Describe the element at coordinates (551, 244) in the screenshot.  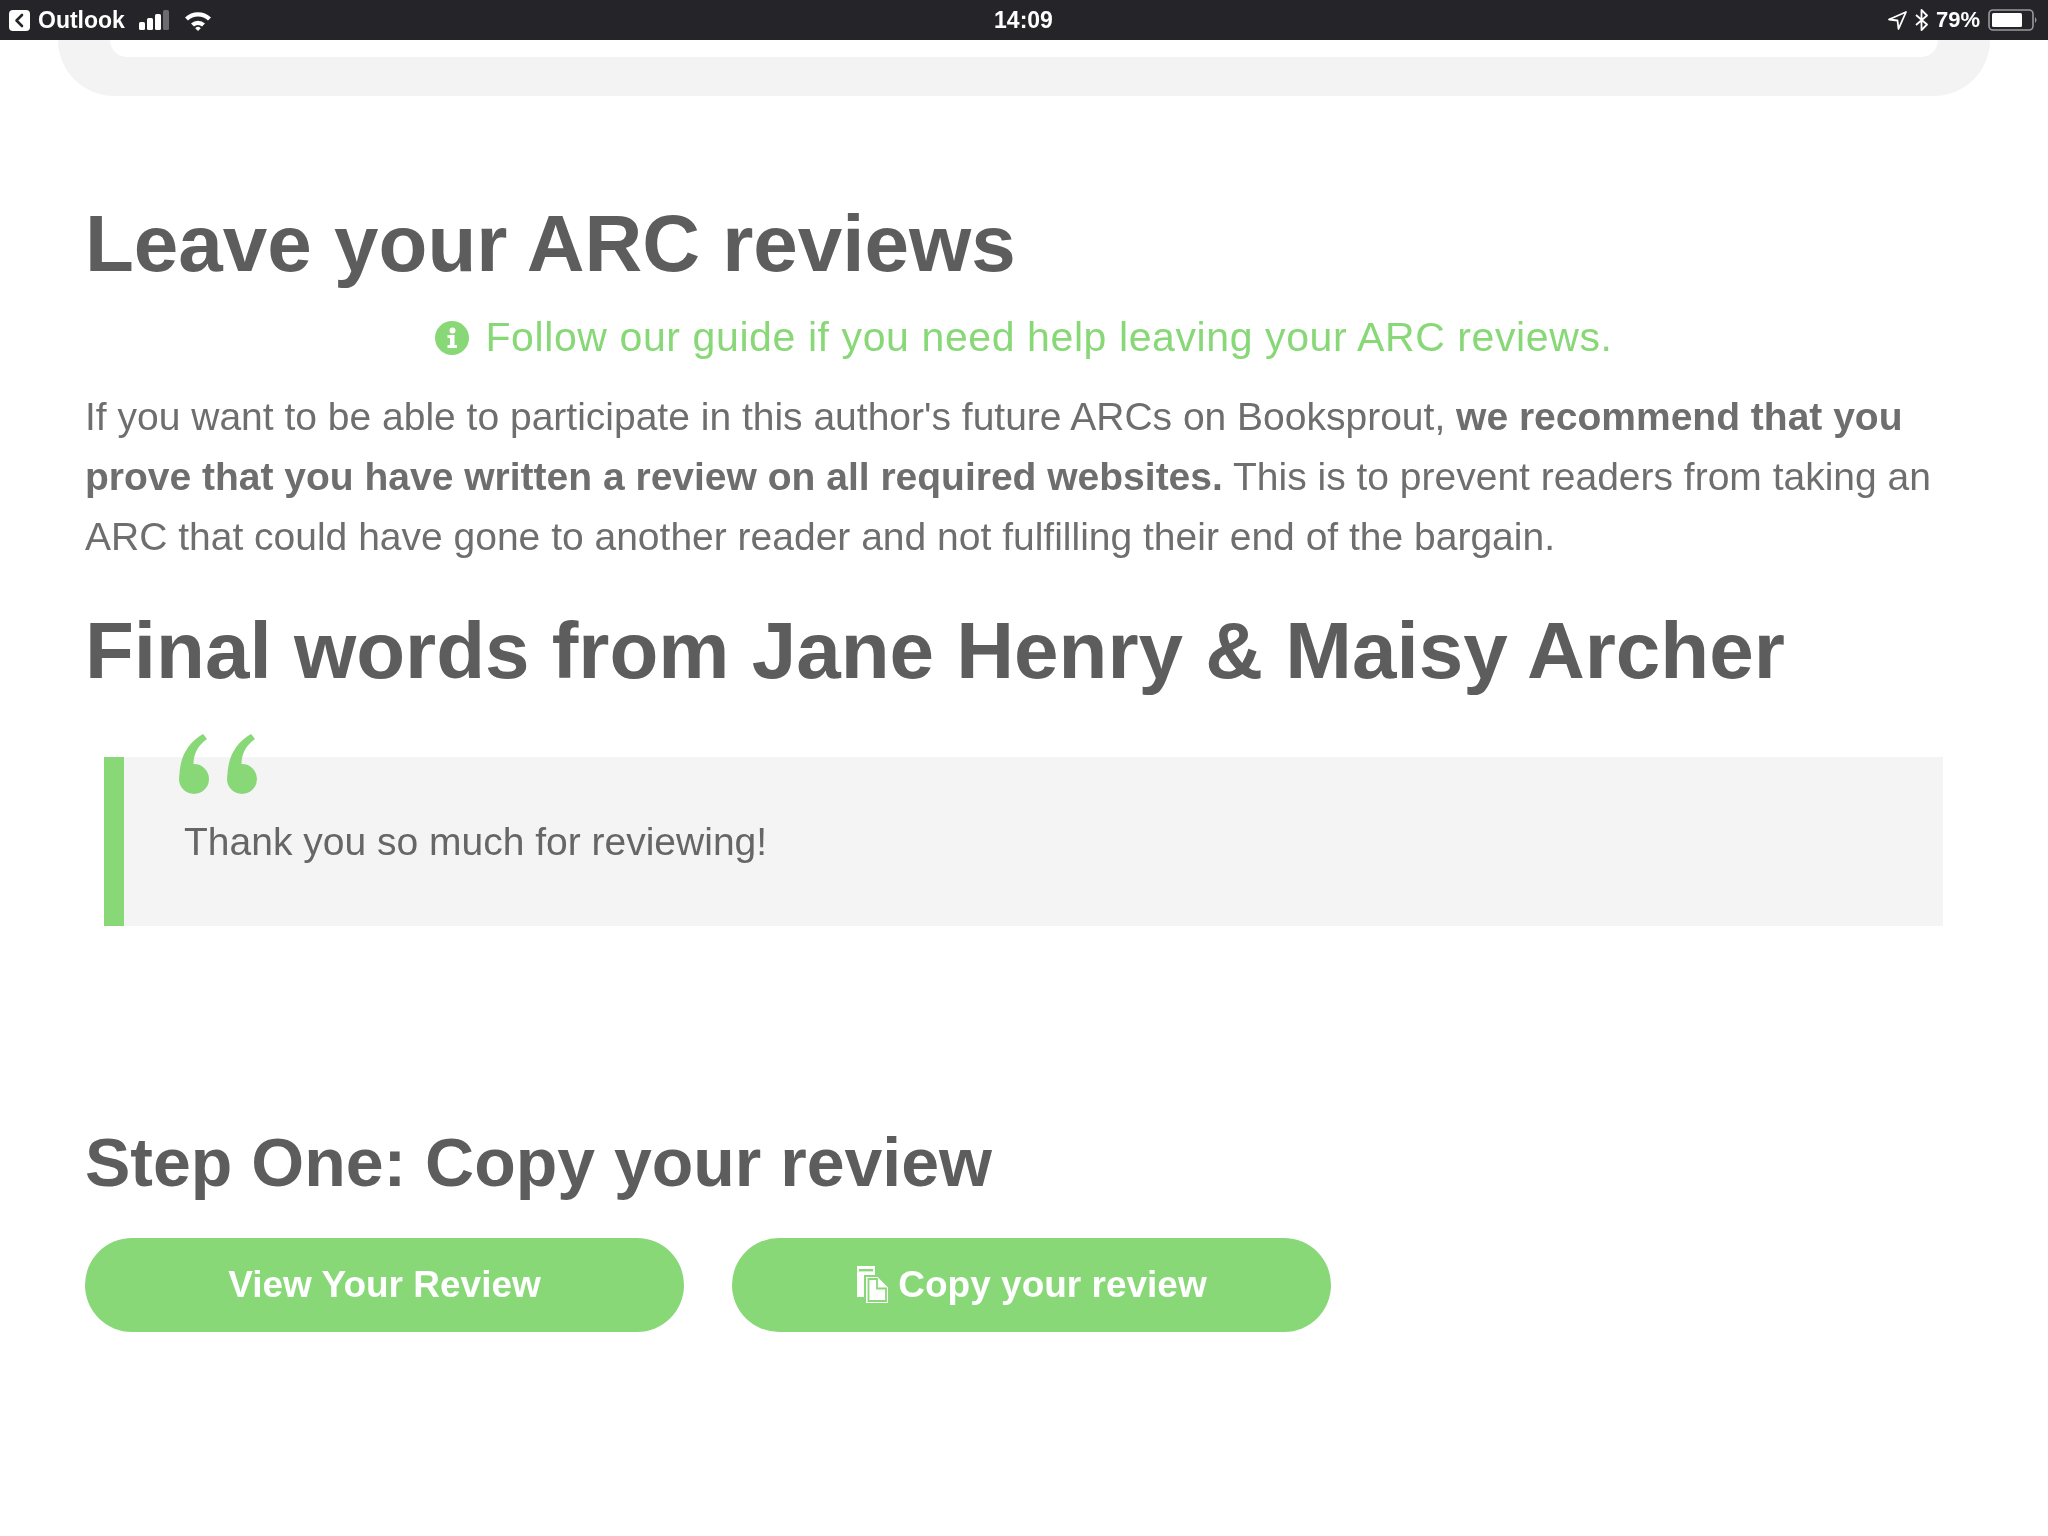
I see `section-heading: Leave your ARC reviews` at that location.